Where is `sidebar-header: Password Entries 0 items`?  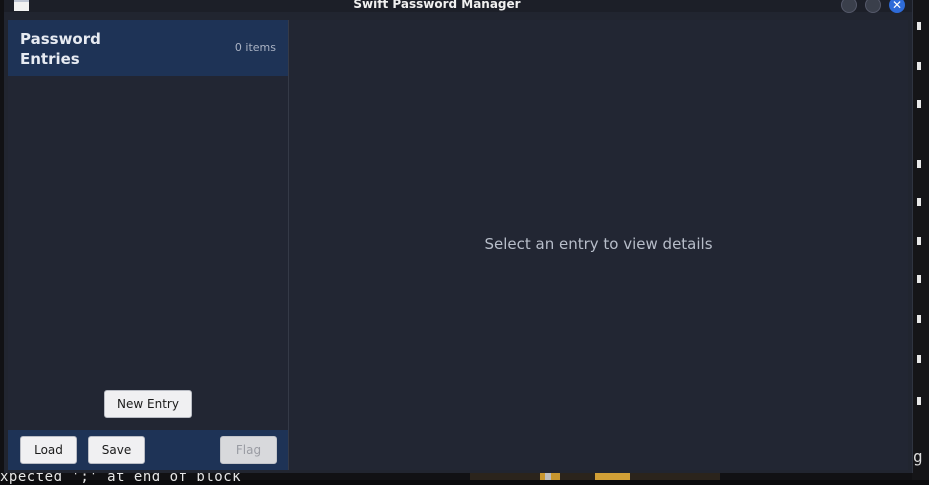
sidebar-header: Password Entries 0 items is located at coordinates (148, 48).